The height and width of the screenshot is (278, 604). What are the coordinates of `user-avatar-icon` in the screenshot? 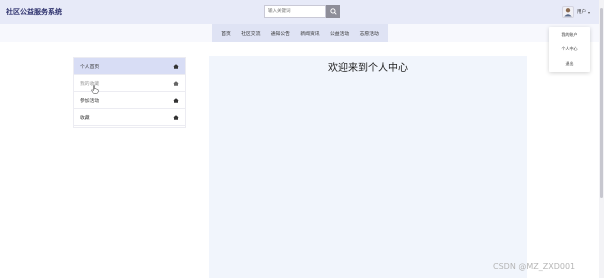 It's located at (568, 12).